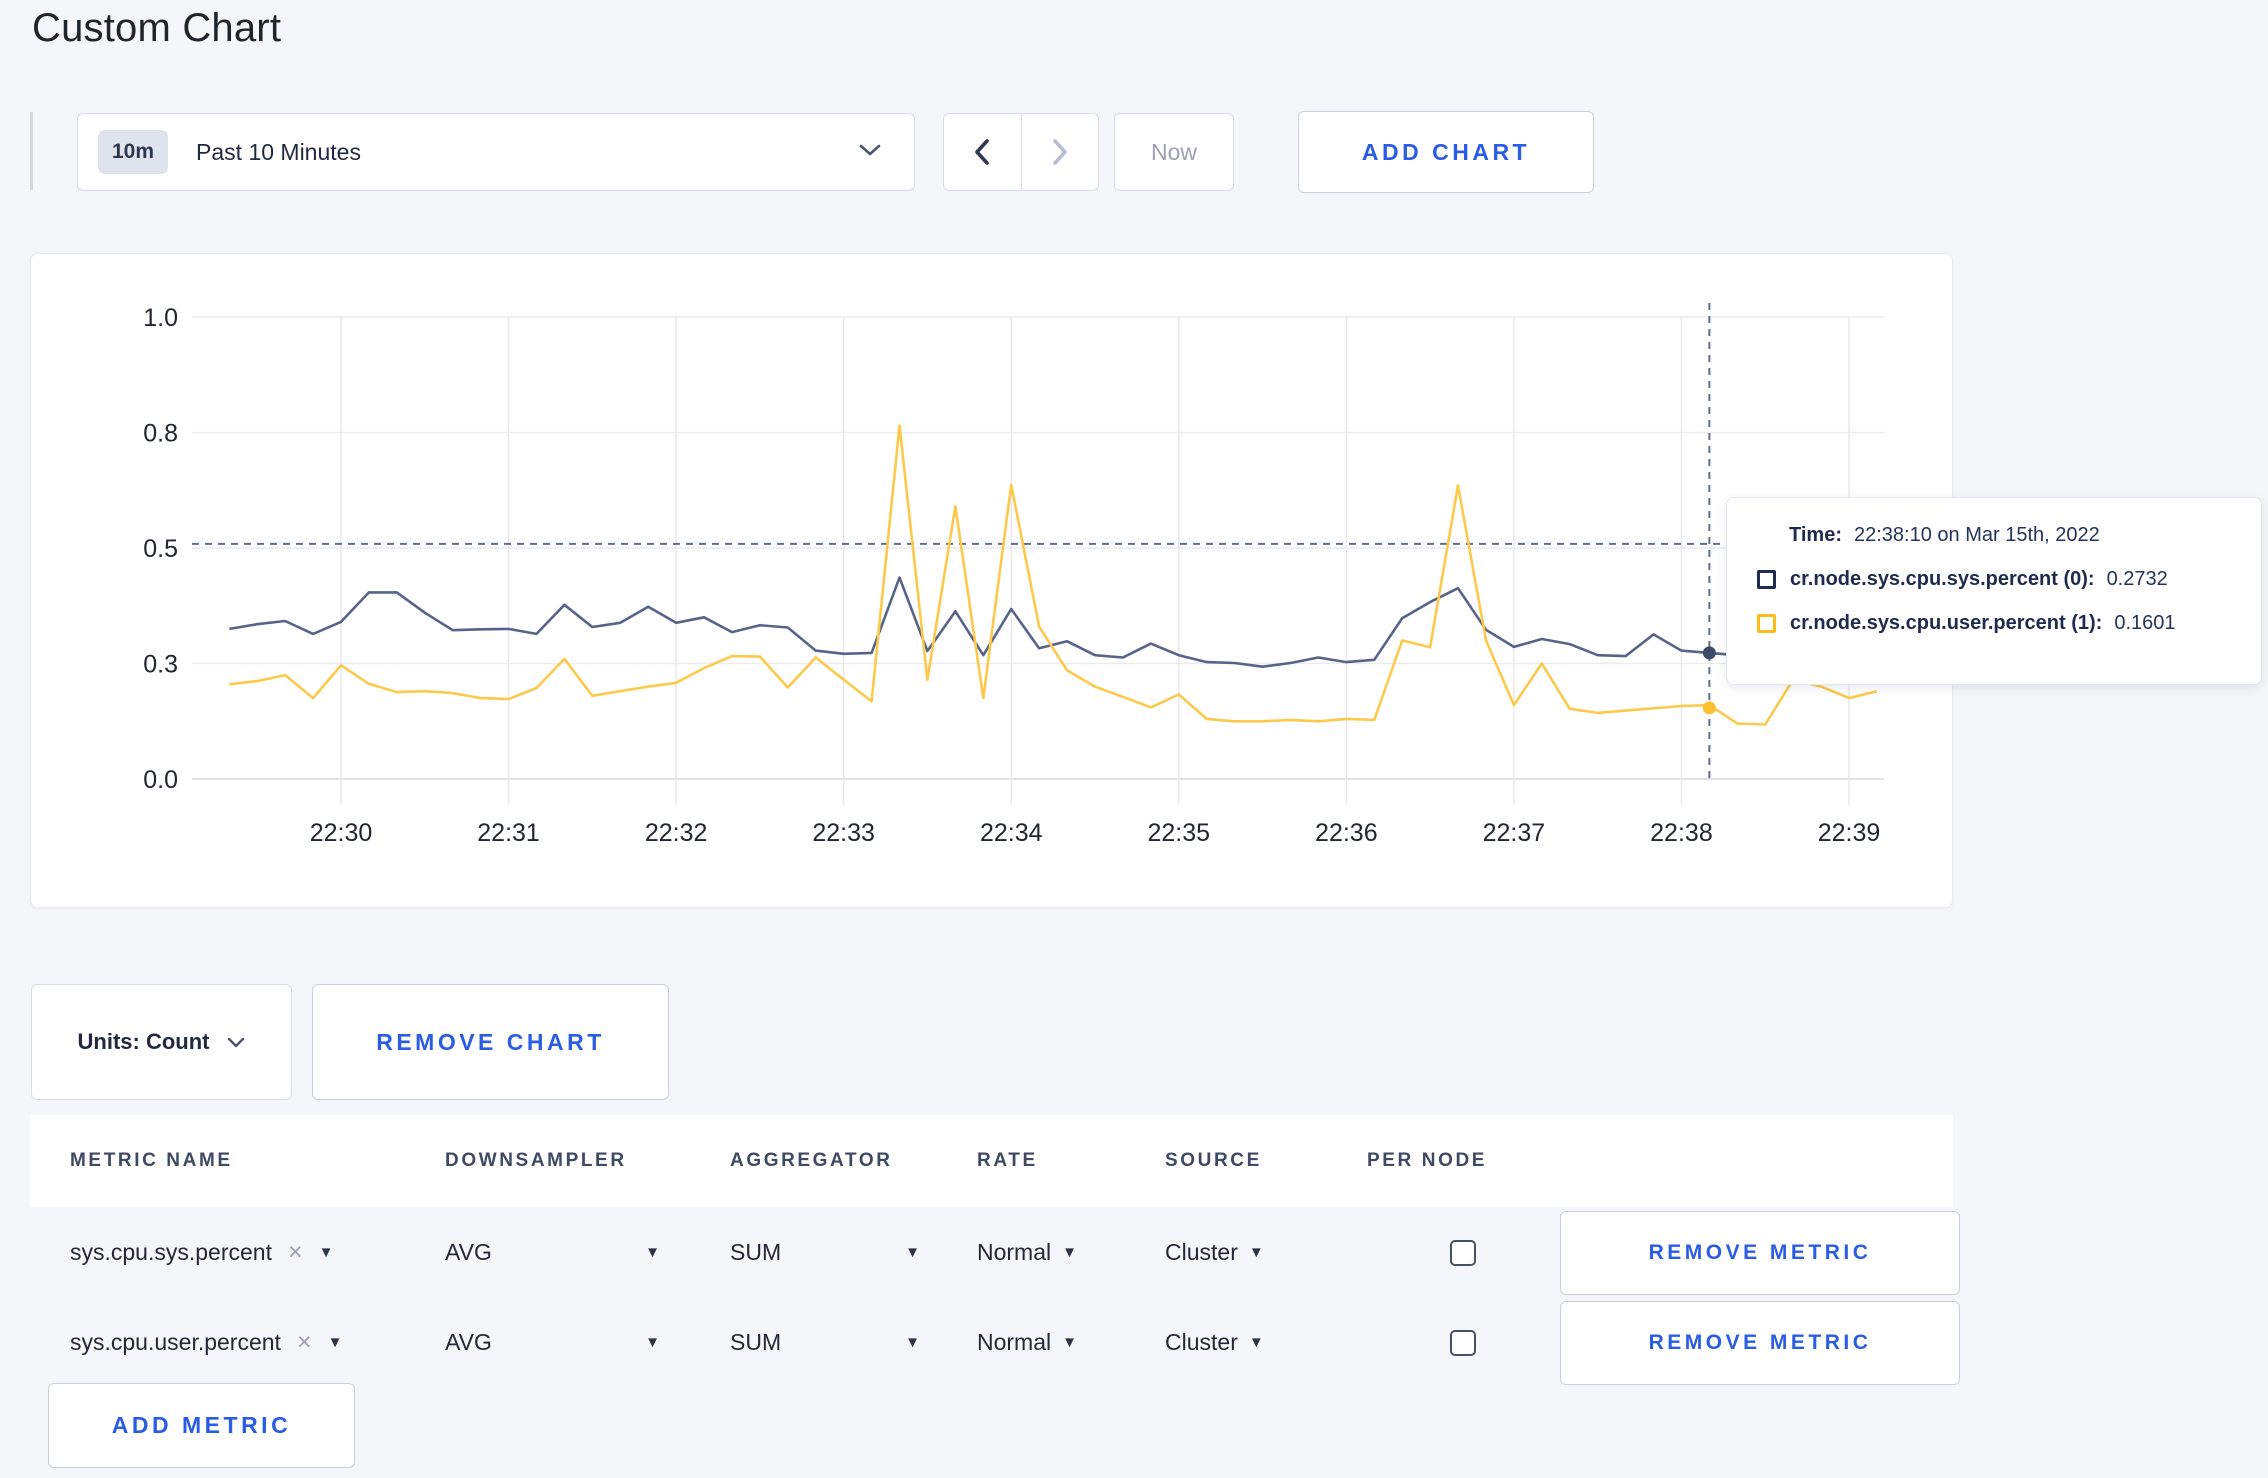  I want to click on series-swatch-sys, so click(1766, 579).